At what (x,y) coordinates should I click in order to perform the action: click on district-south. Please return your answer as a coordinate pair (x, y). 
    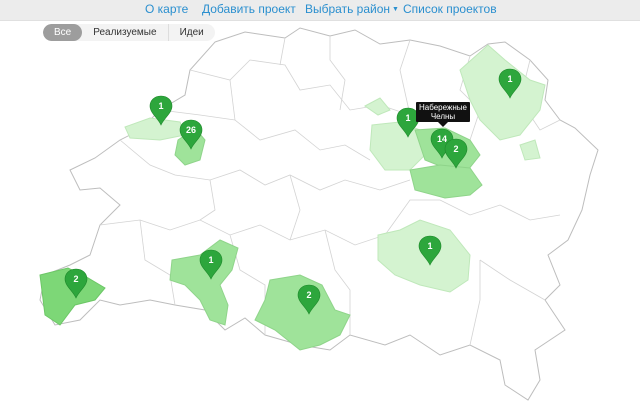
    Looking at the image, I should click on (302, 312).